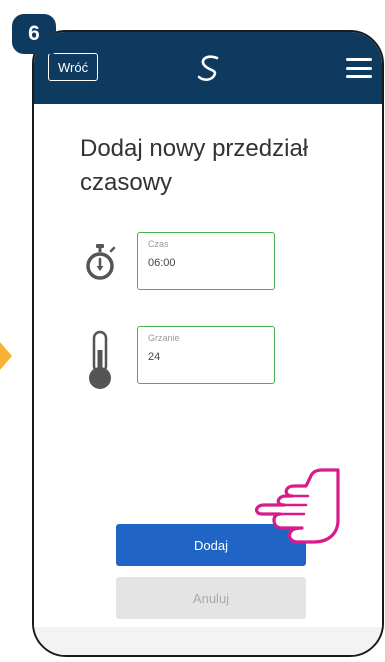 Image resolution: width=385 pixels, height=662 pixels. Describe the element at coordinates (206, 355) in the screenshot. I see `heating-field: Grzanie 24` at that location.